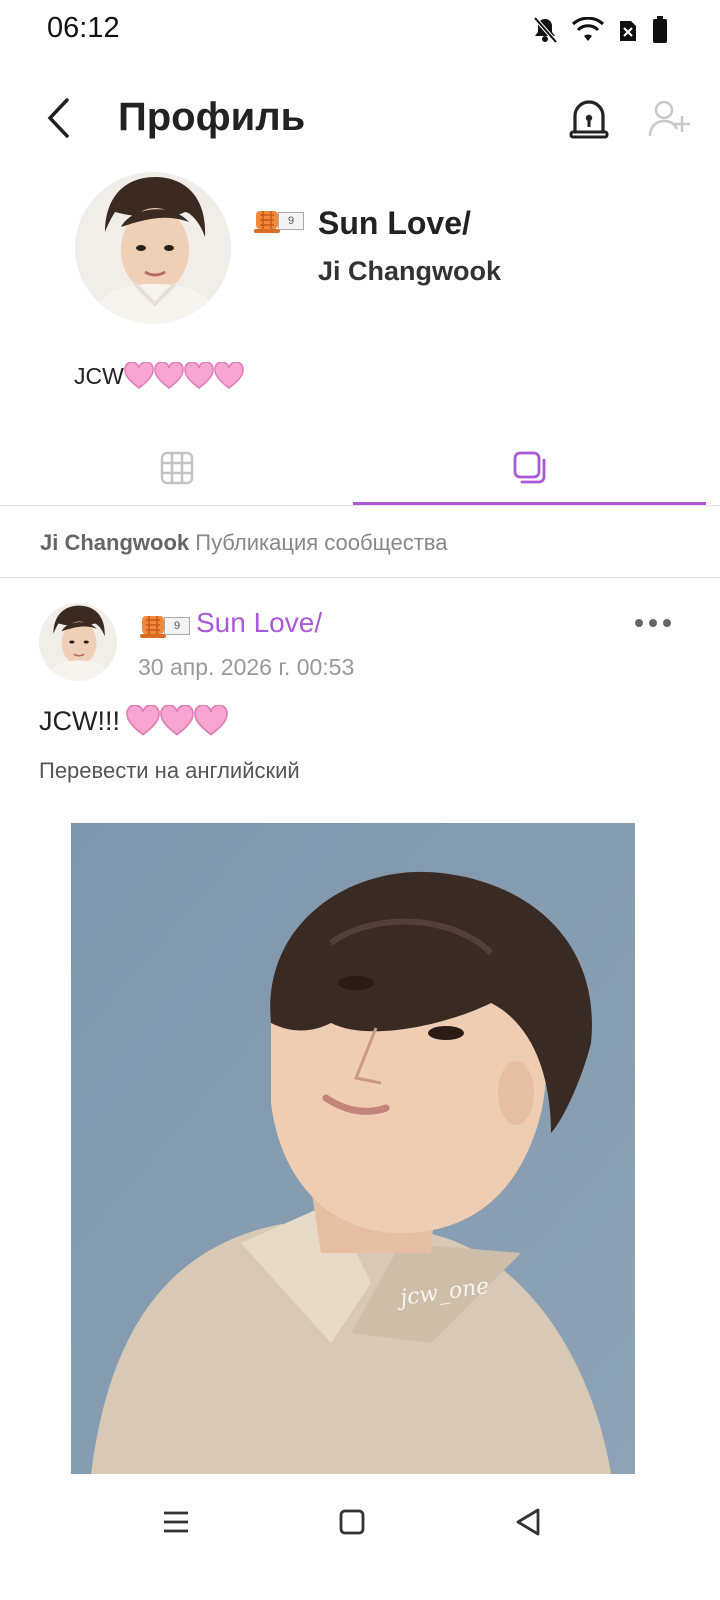  What do you see at coordinates (291, 221) in the screenshot?
I see `level-number: 9` at bounding box center [291, 221].